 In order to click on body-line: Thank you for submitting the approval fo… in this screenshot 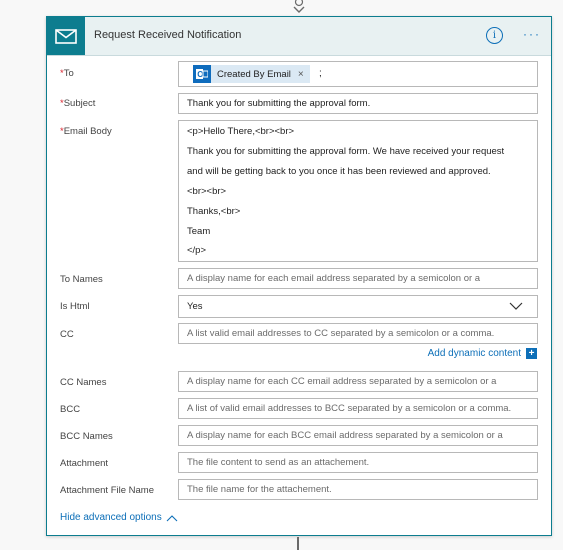, I will do `click(346, 151)`.